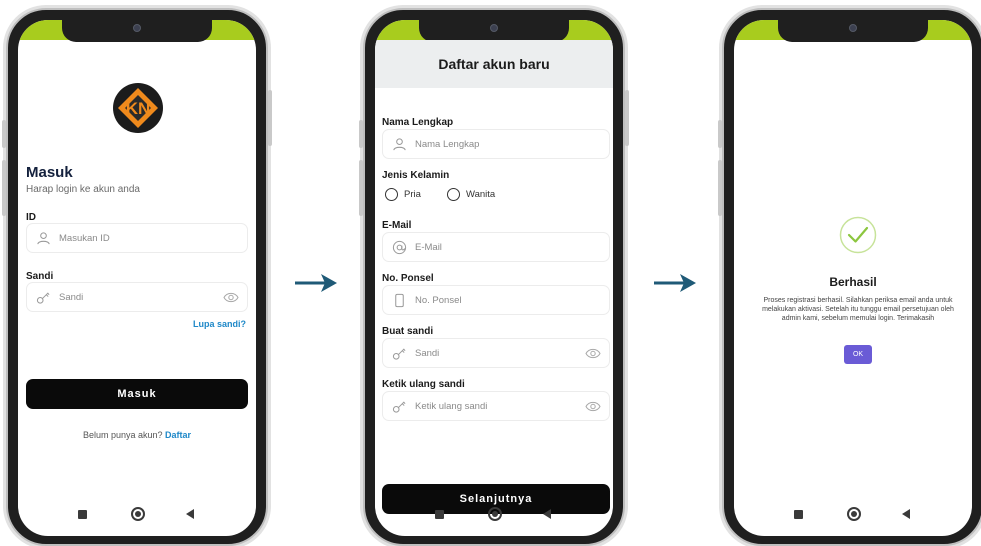 The image size is (981, 546). I want to click on email-label: E-Mail, so click(397, 225).